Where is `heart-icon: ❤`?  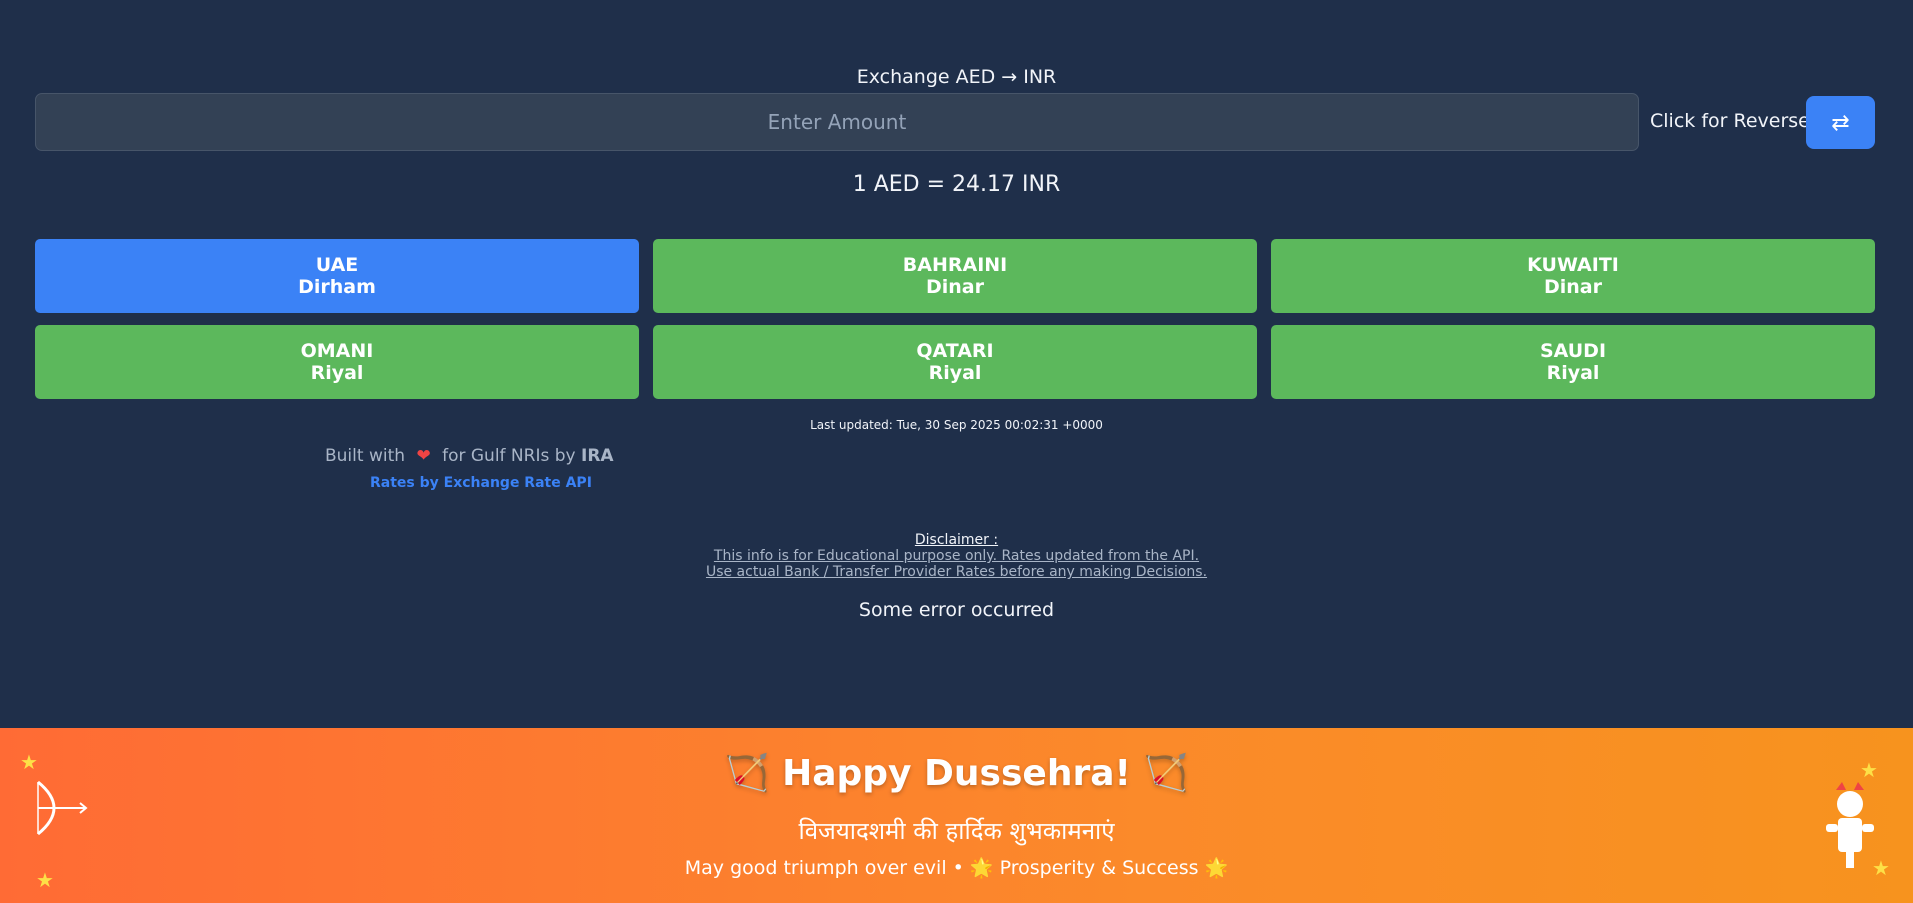 heart-icon: ❤ is located at coordinates (423, 456).